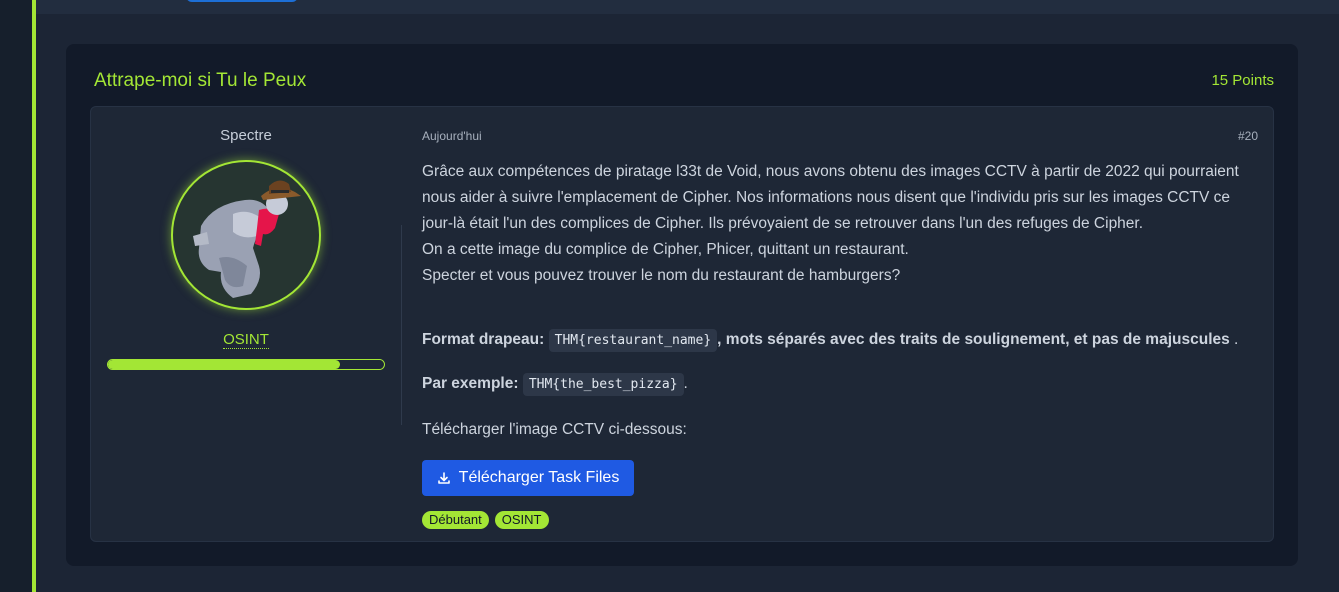  What do you see at coordinates (685, 383) in the screenshot?
I see `example-end: .` at bounding box center [685, 383].